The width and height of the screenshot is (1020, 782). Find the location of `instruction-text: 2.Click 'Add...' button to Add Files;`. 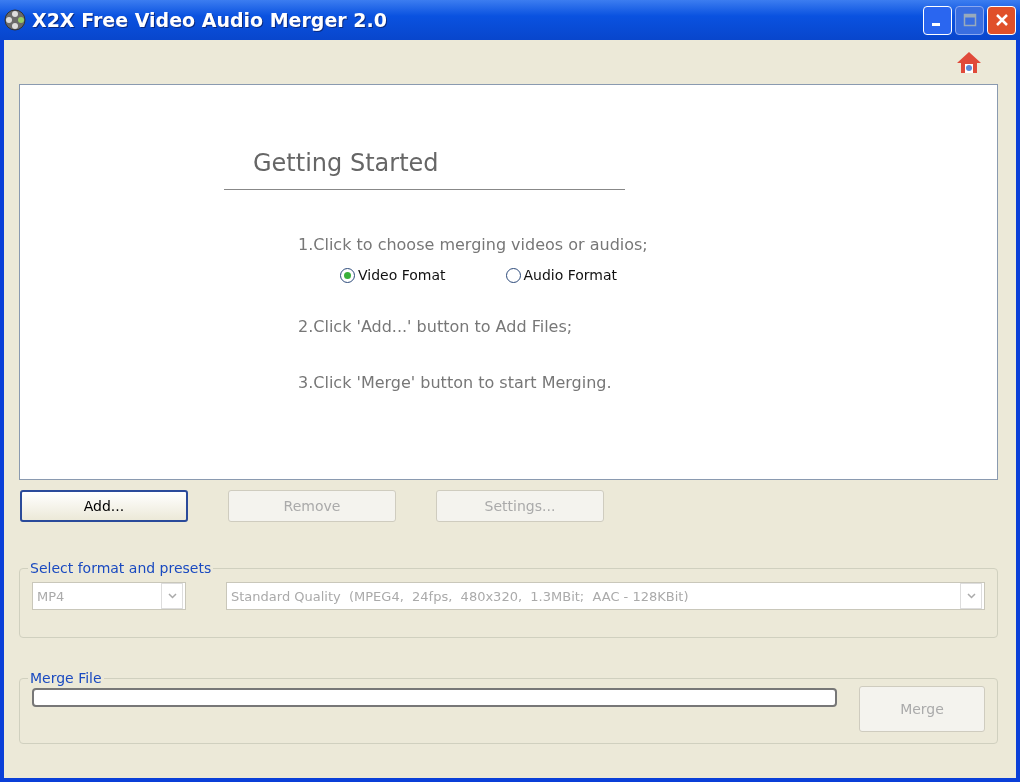

instruction-text: 2.Click 'Add...' button to Add Files; is located at coordinates (435, 327).